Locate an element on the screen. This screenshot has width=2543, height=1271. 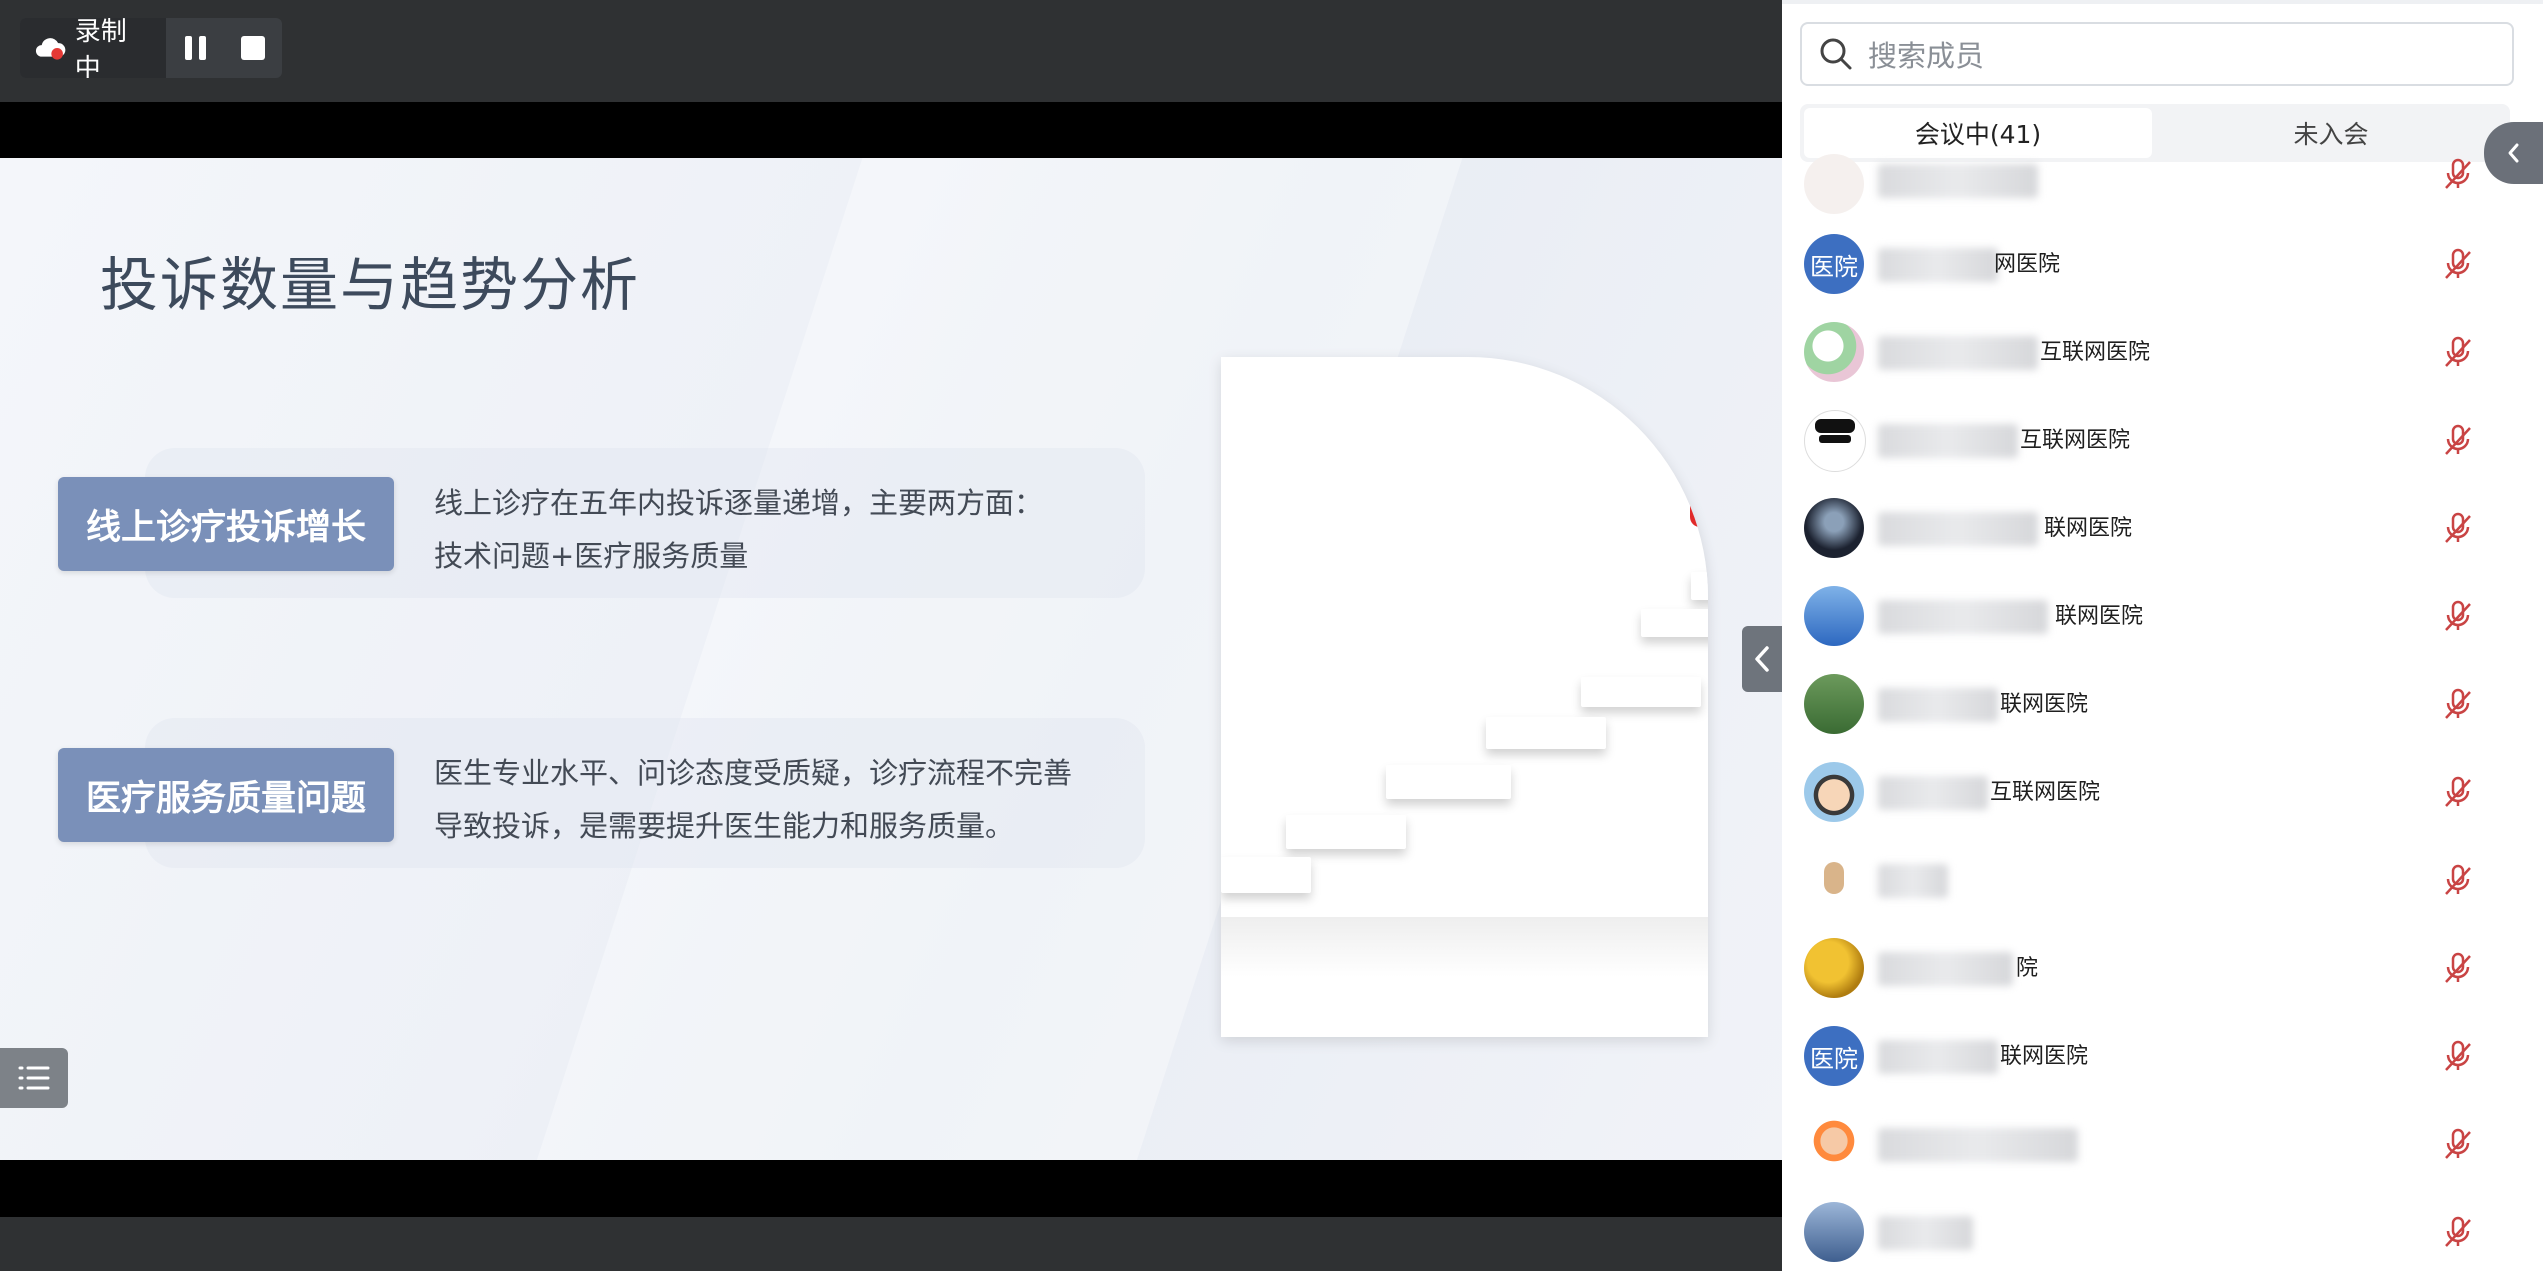
member-search-box: 搜索成员 is located at coordinates (2157, 54).